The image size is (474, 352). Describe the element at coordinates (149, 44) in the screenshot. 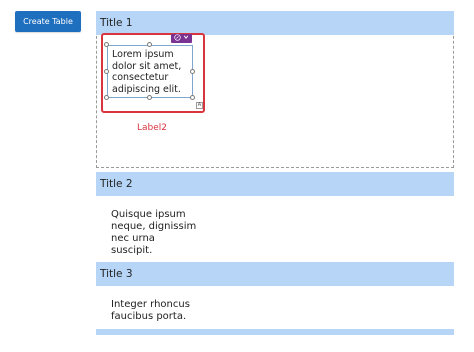

I see `resize-handle-top` at that location.